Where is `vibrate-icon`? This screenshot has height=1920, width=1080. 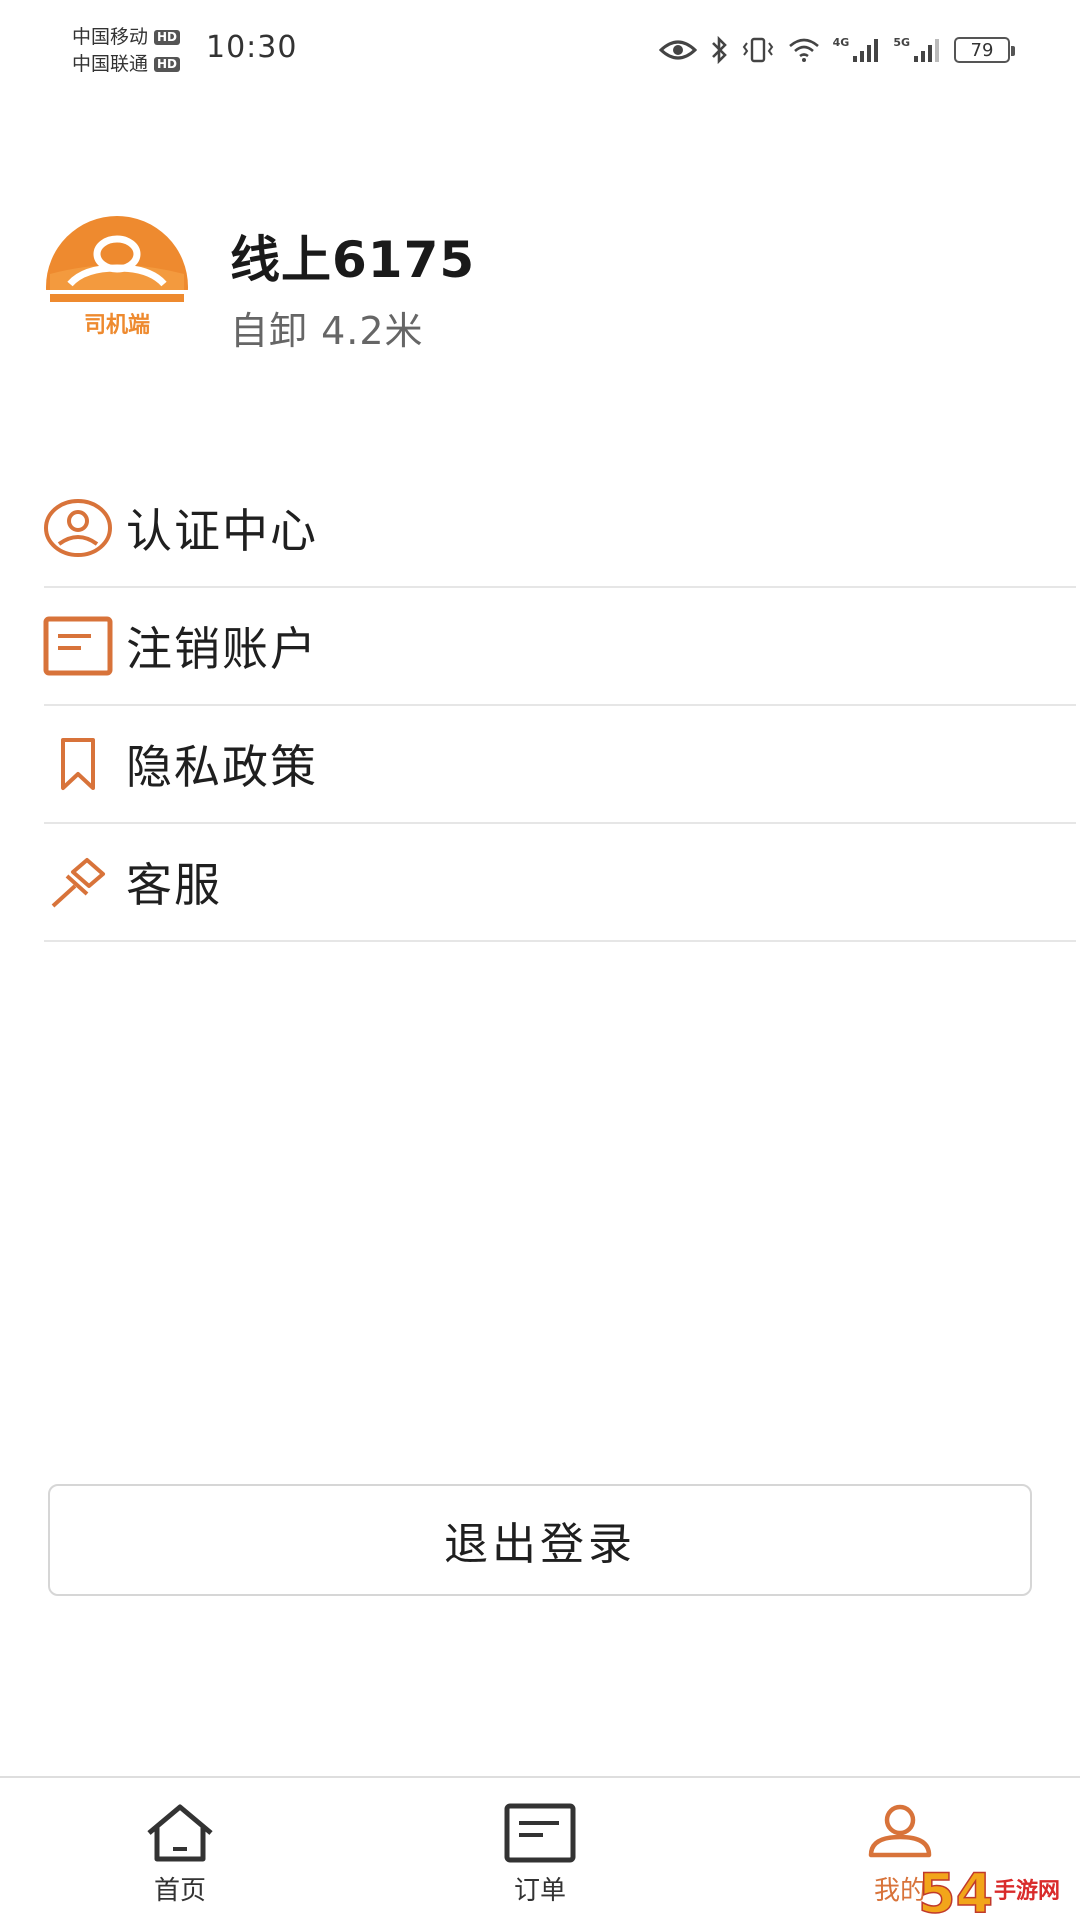
vibrate-icon is located at coordinates (758, 50).